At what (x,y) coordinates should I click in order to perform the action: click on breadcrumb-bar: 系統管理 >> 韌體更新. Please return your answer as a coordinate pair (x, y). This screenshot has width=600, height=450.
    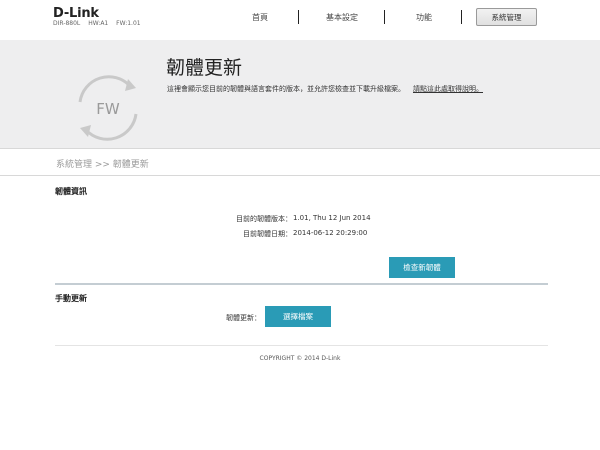
    Looking at the image, I should click on (300, 162).